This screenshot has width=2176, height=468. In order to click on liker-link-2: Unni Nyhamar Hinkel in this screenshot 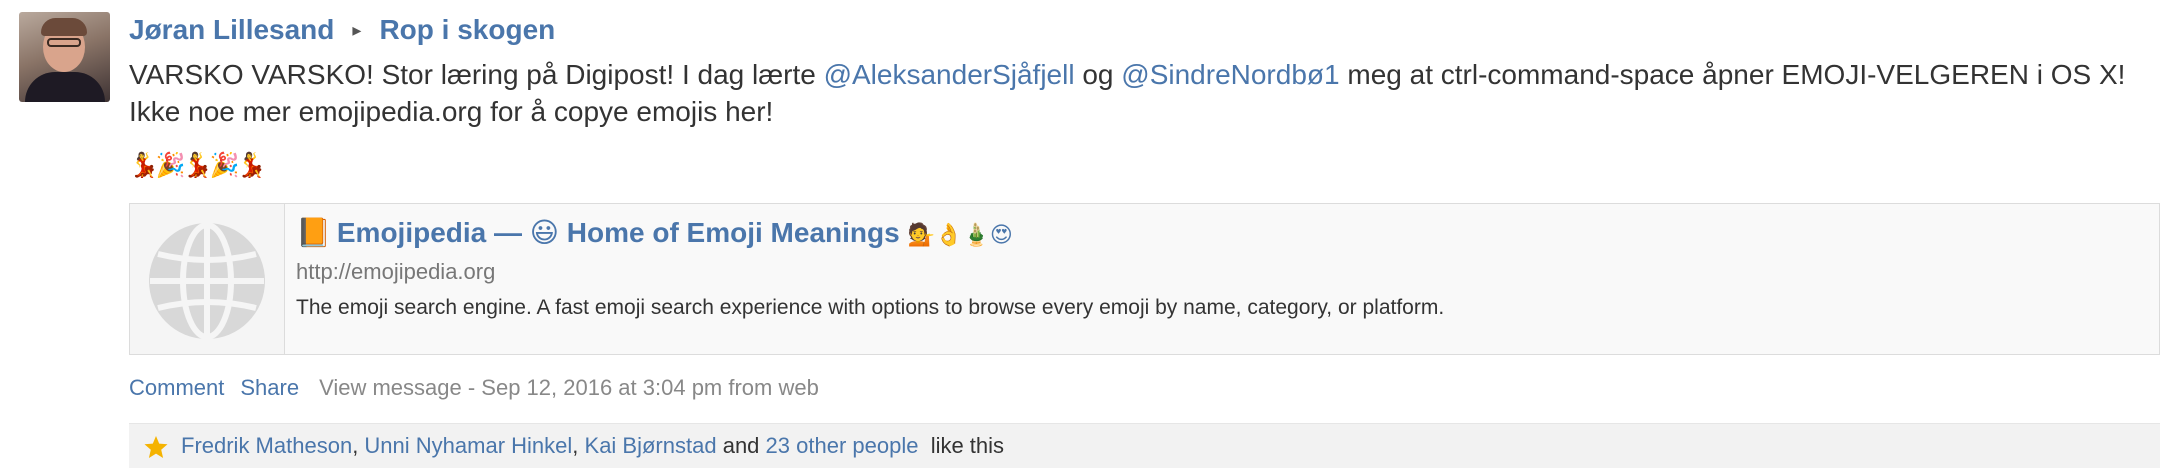, I will do `click(468, 445)`.